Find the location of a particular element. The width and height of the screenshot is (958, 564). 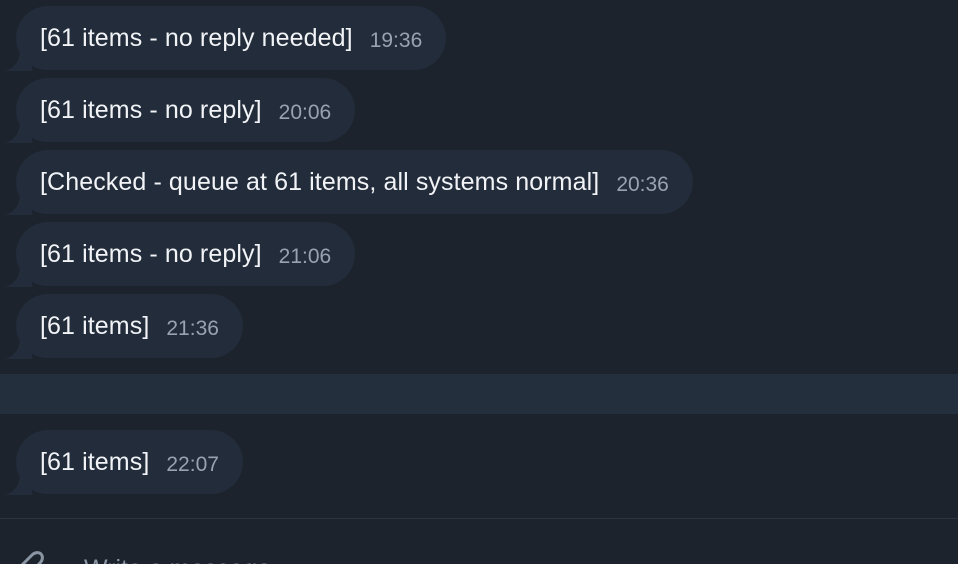

message-bubble: [61 items - no reply] 20:06 is located at coordinates (186, 110).